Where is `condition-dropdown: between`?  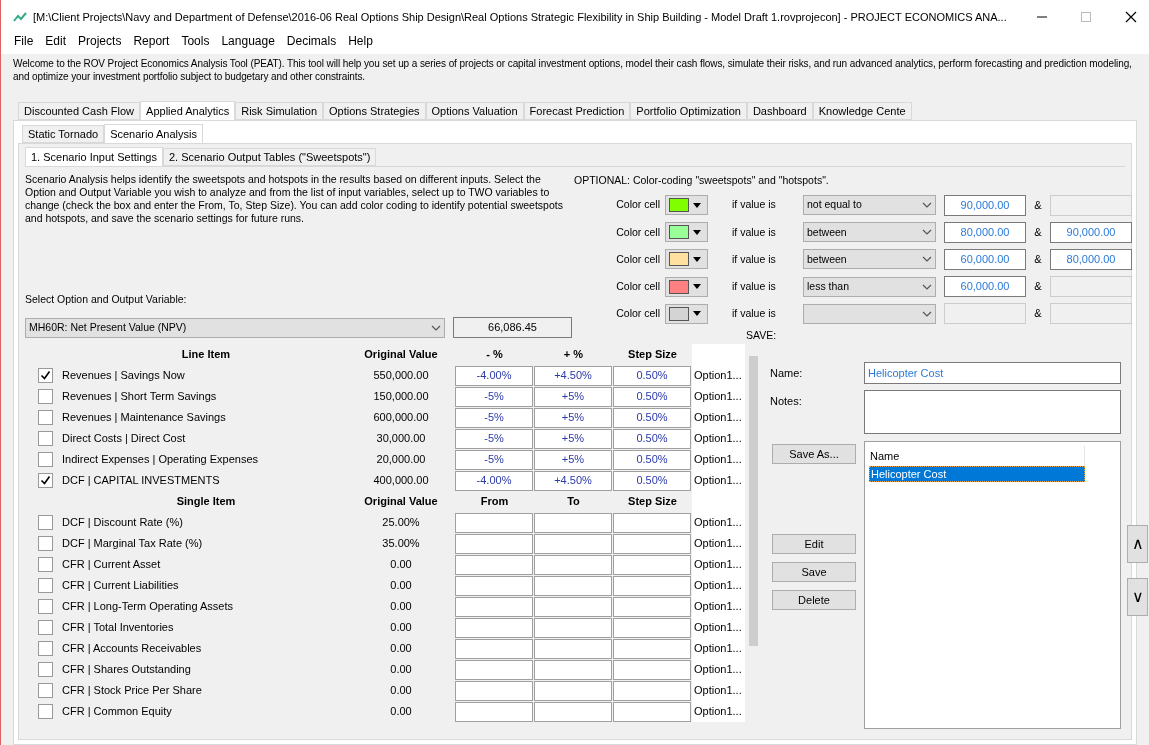 condition-dropdown: between is located at coordinates (869, 259).